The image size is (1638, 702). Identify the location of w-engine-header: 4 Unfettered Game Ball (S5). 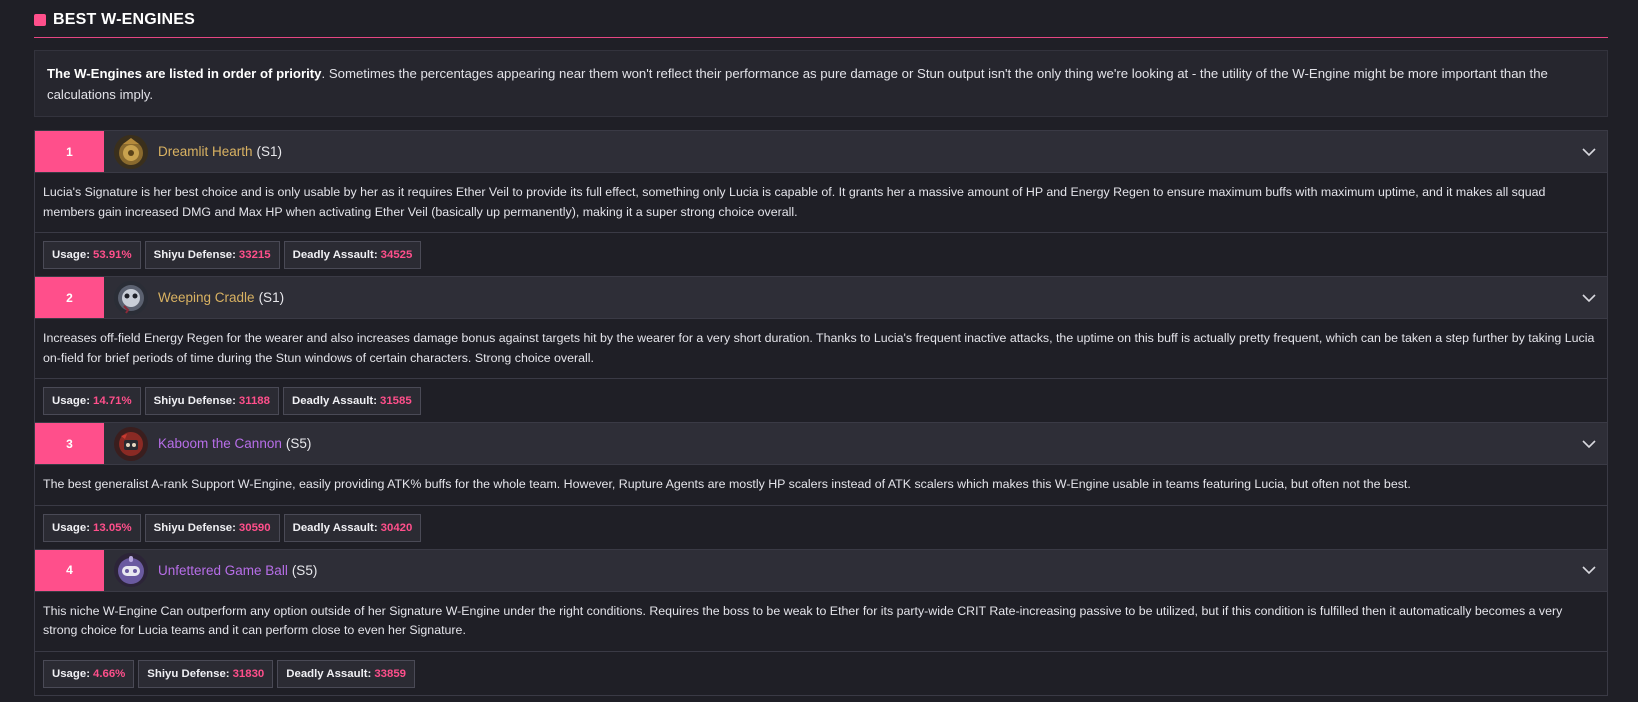
(821, 570).